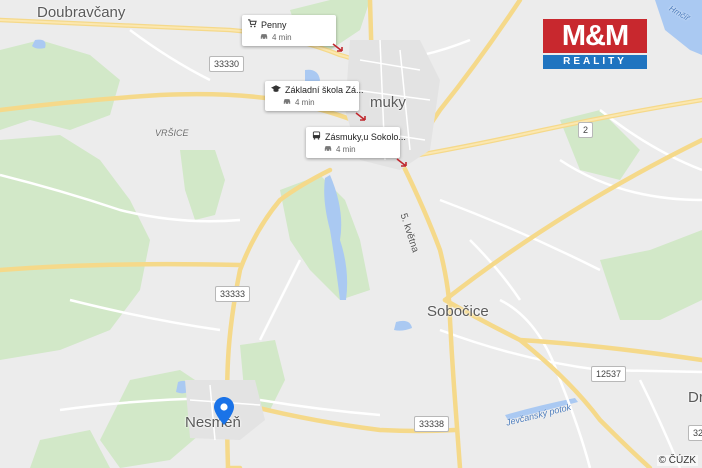  I want to click on shopping-cart-icon, so click(252, 24).